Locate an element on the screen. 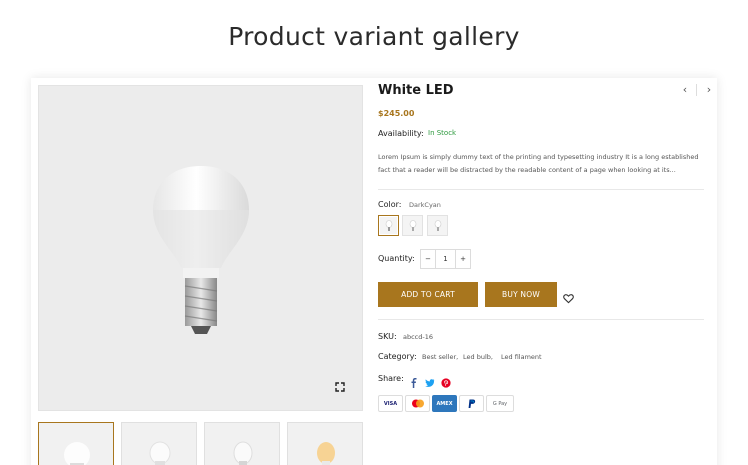  nav-divider is located at coordinates (696, 90).